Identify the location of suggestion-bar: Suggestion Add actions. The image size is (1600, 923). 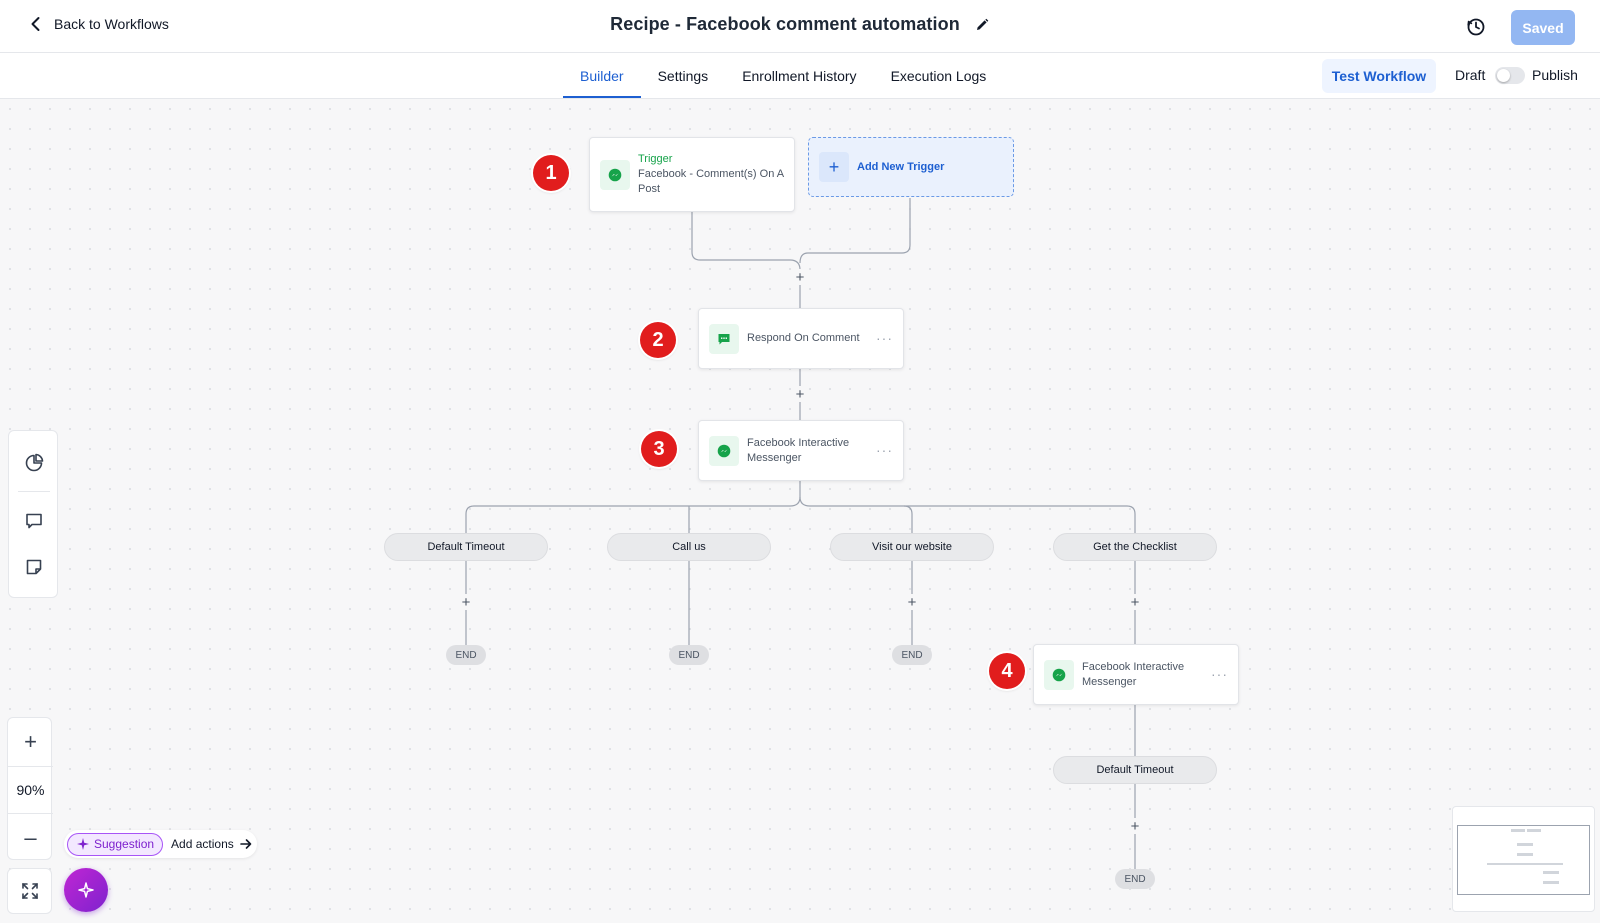
(160, 844).